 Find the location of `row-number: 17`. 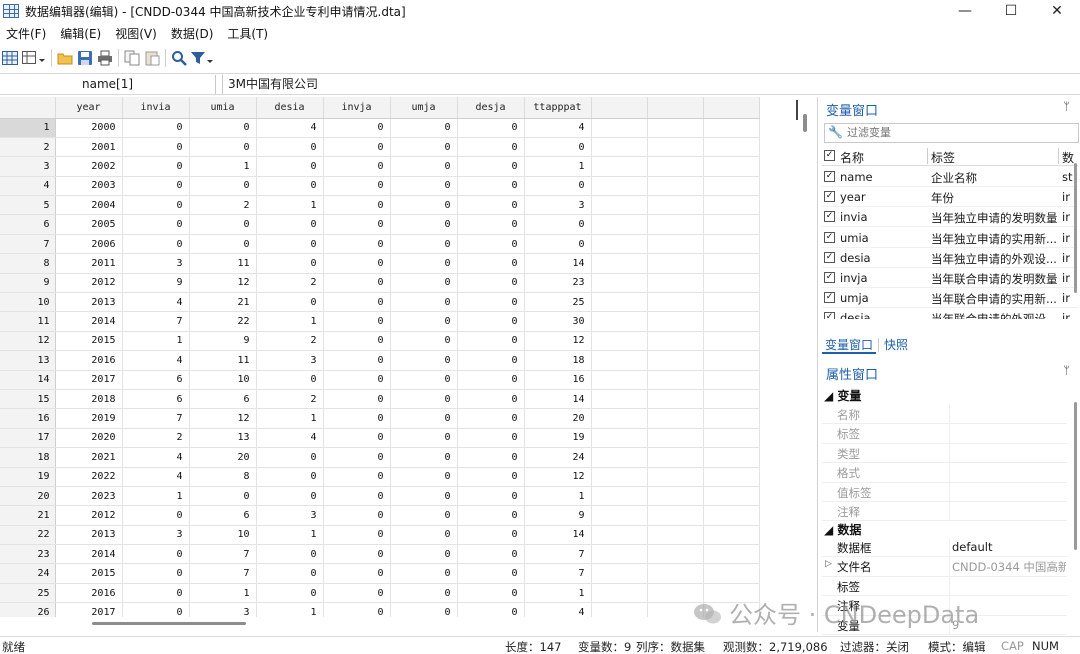

row-number: 17 is located at coordinates (28, 438).